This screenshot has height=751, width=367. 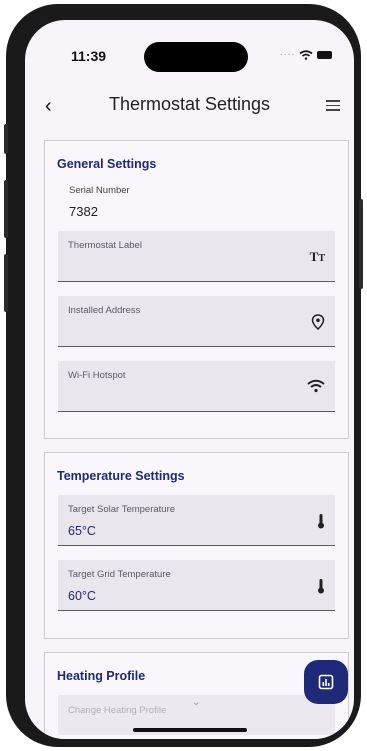 I want to click on serial-number-label: Serial Number, so click(x=99, y=190).